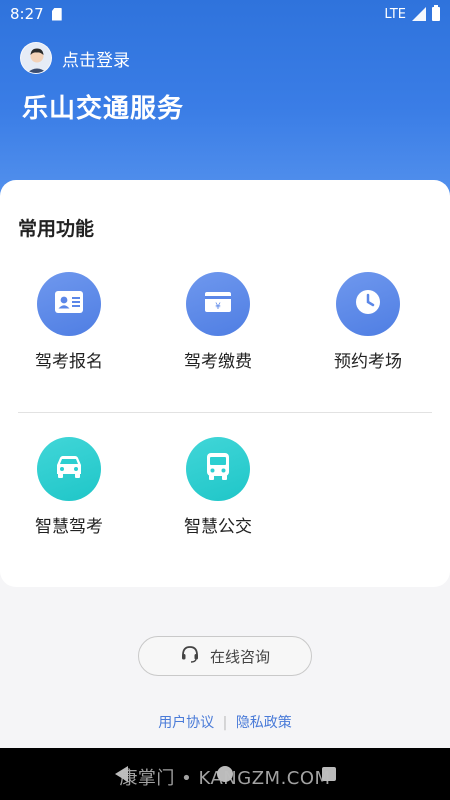  What do you see at coordinates (368, 322) in the screenshot?
I see `func-book-exam-venue: 预约考场` at bounding box center [368, 322].